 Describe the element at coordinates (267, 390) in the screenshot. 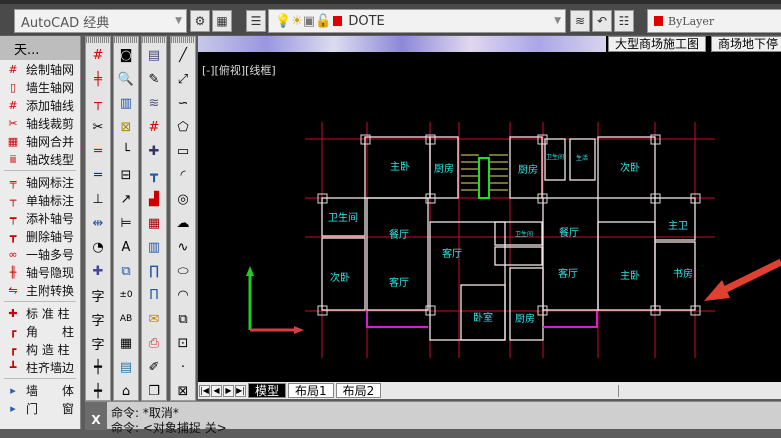

I see `tab-model: 模型` at that location.